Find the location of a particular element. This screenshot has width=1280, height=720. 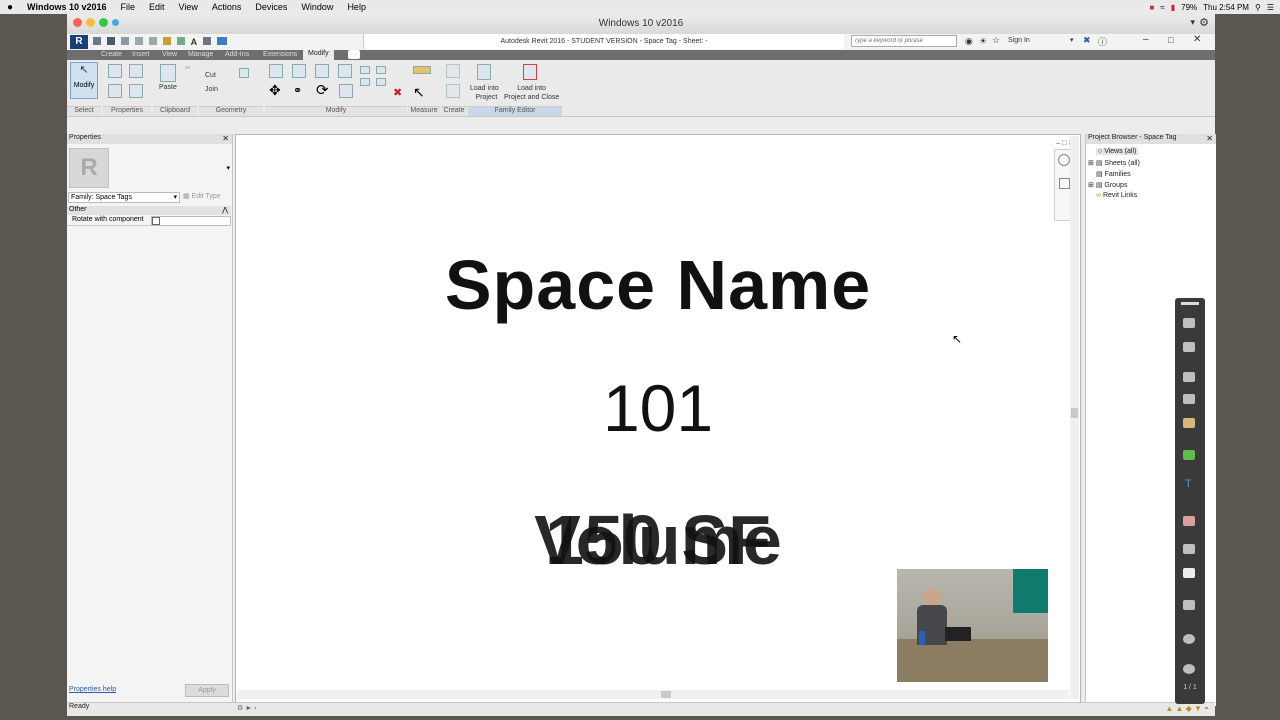

dimension-icon: ↖ is located at coordinates (419, 92).